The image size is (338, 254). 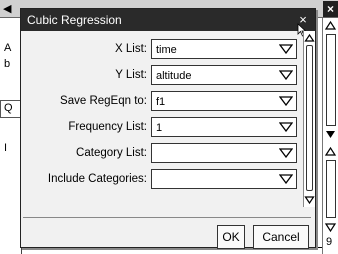 I want to click on save-regeqn-value: f1, so click(x=161, y=102).